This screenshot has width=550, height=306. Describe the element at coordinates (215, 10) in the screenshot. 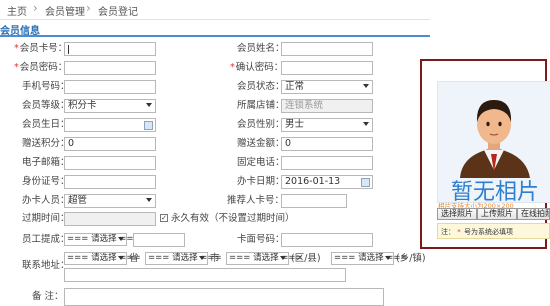

I see `breadcrumb: 主页 › 会员管理 › 会员登记` at that location.